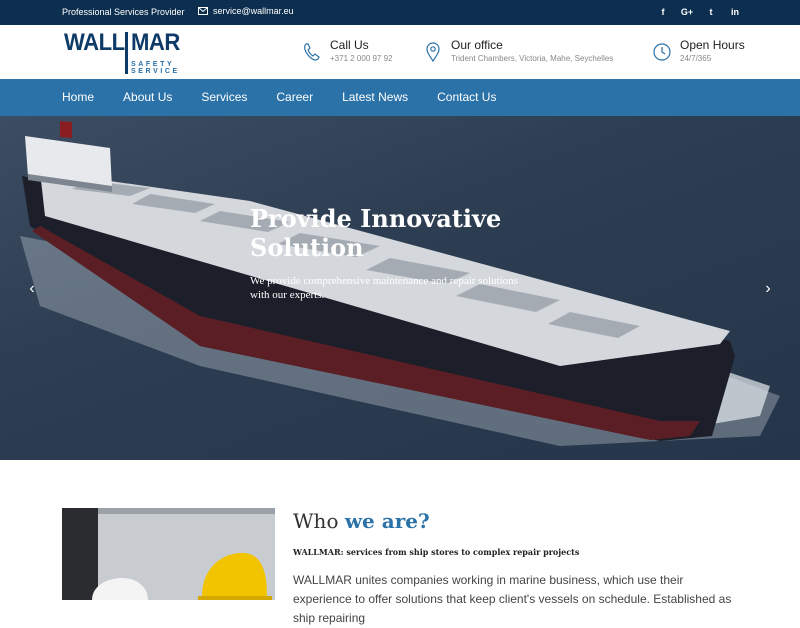  What do you see at coordinates (319, 521) in the screenshot?
I see `heading-plain: Who` at bounding box center [319, 521].